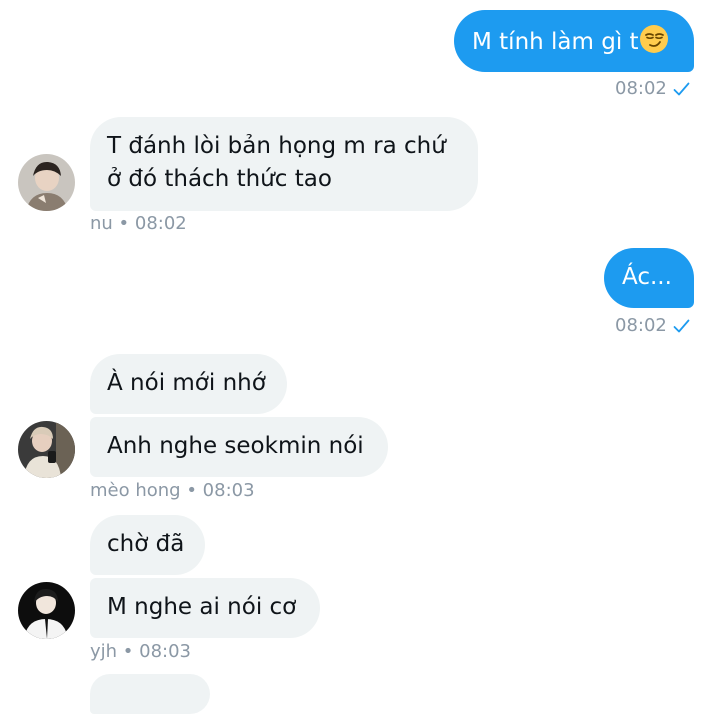  What do you see at coordinates (276, 146) in the screenshot?
I see `message-text-line: T đánh lòi bản họng m ra chứ` at bounding box center [276, 146].